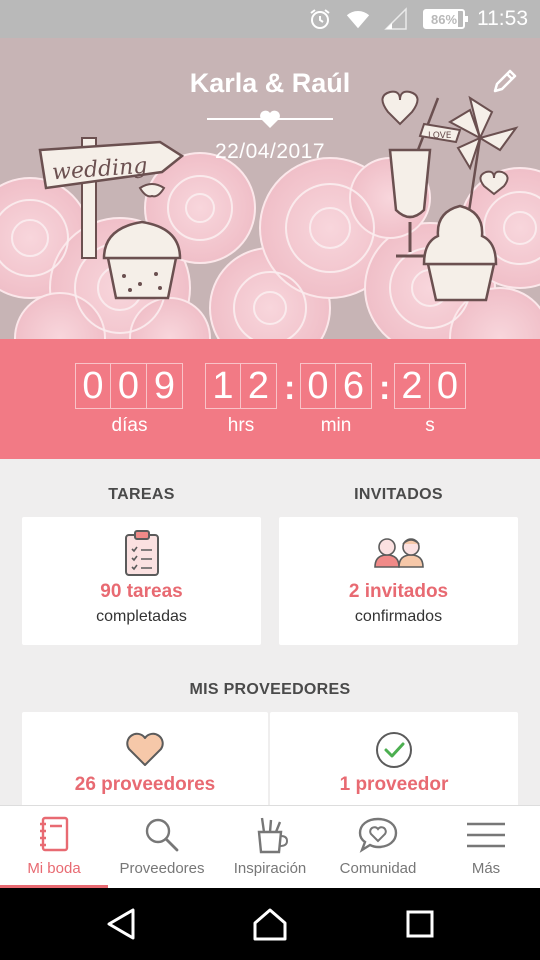  What do you see at coordinates (486, 868) in the screenshot?
I see `nav-label: Más` at bounding box center [486, 868].